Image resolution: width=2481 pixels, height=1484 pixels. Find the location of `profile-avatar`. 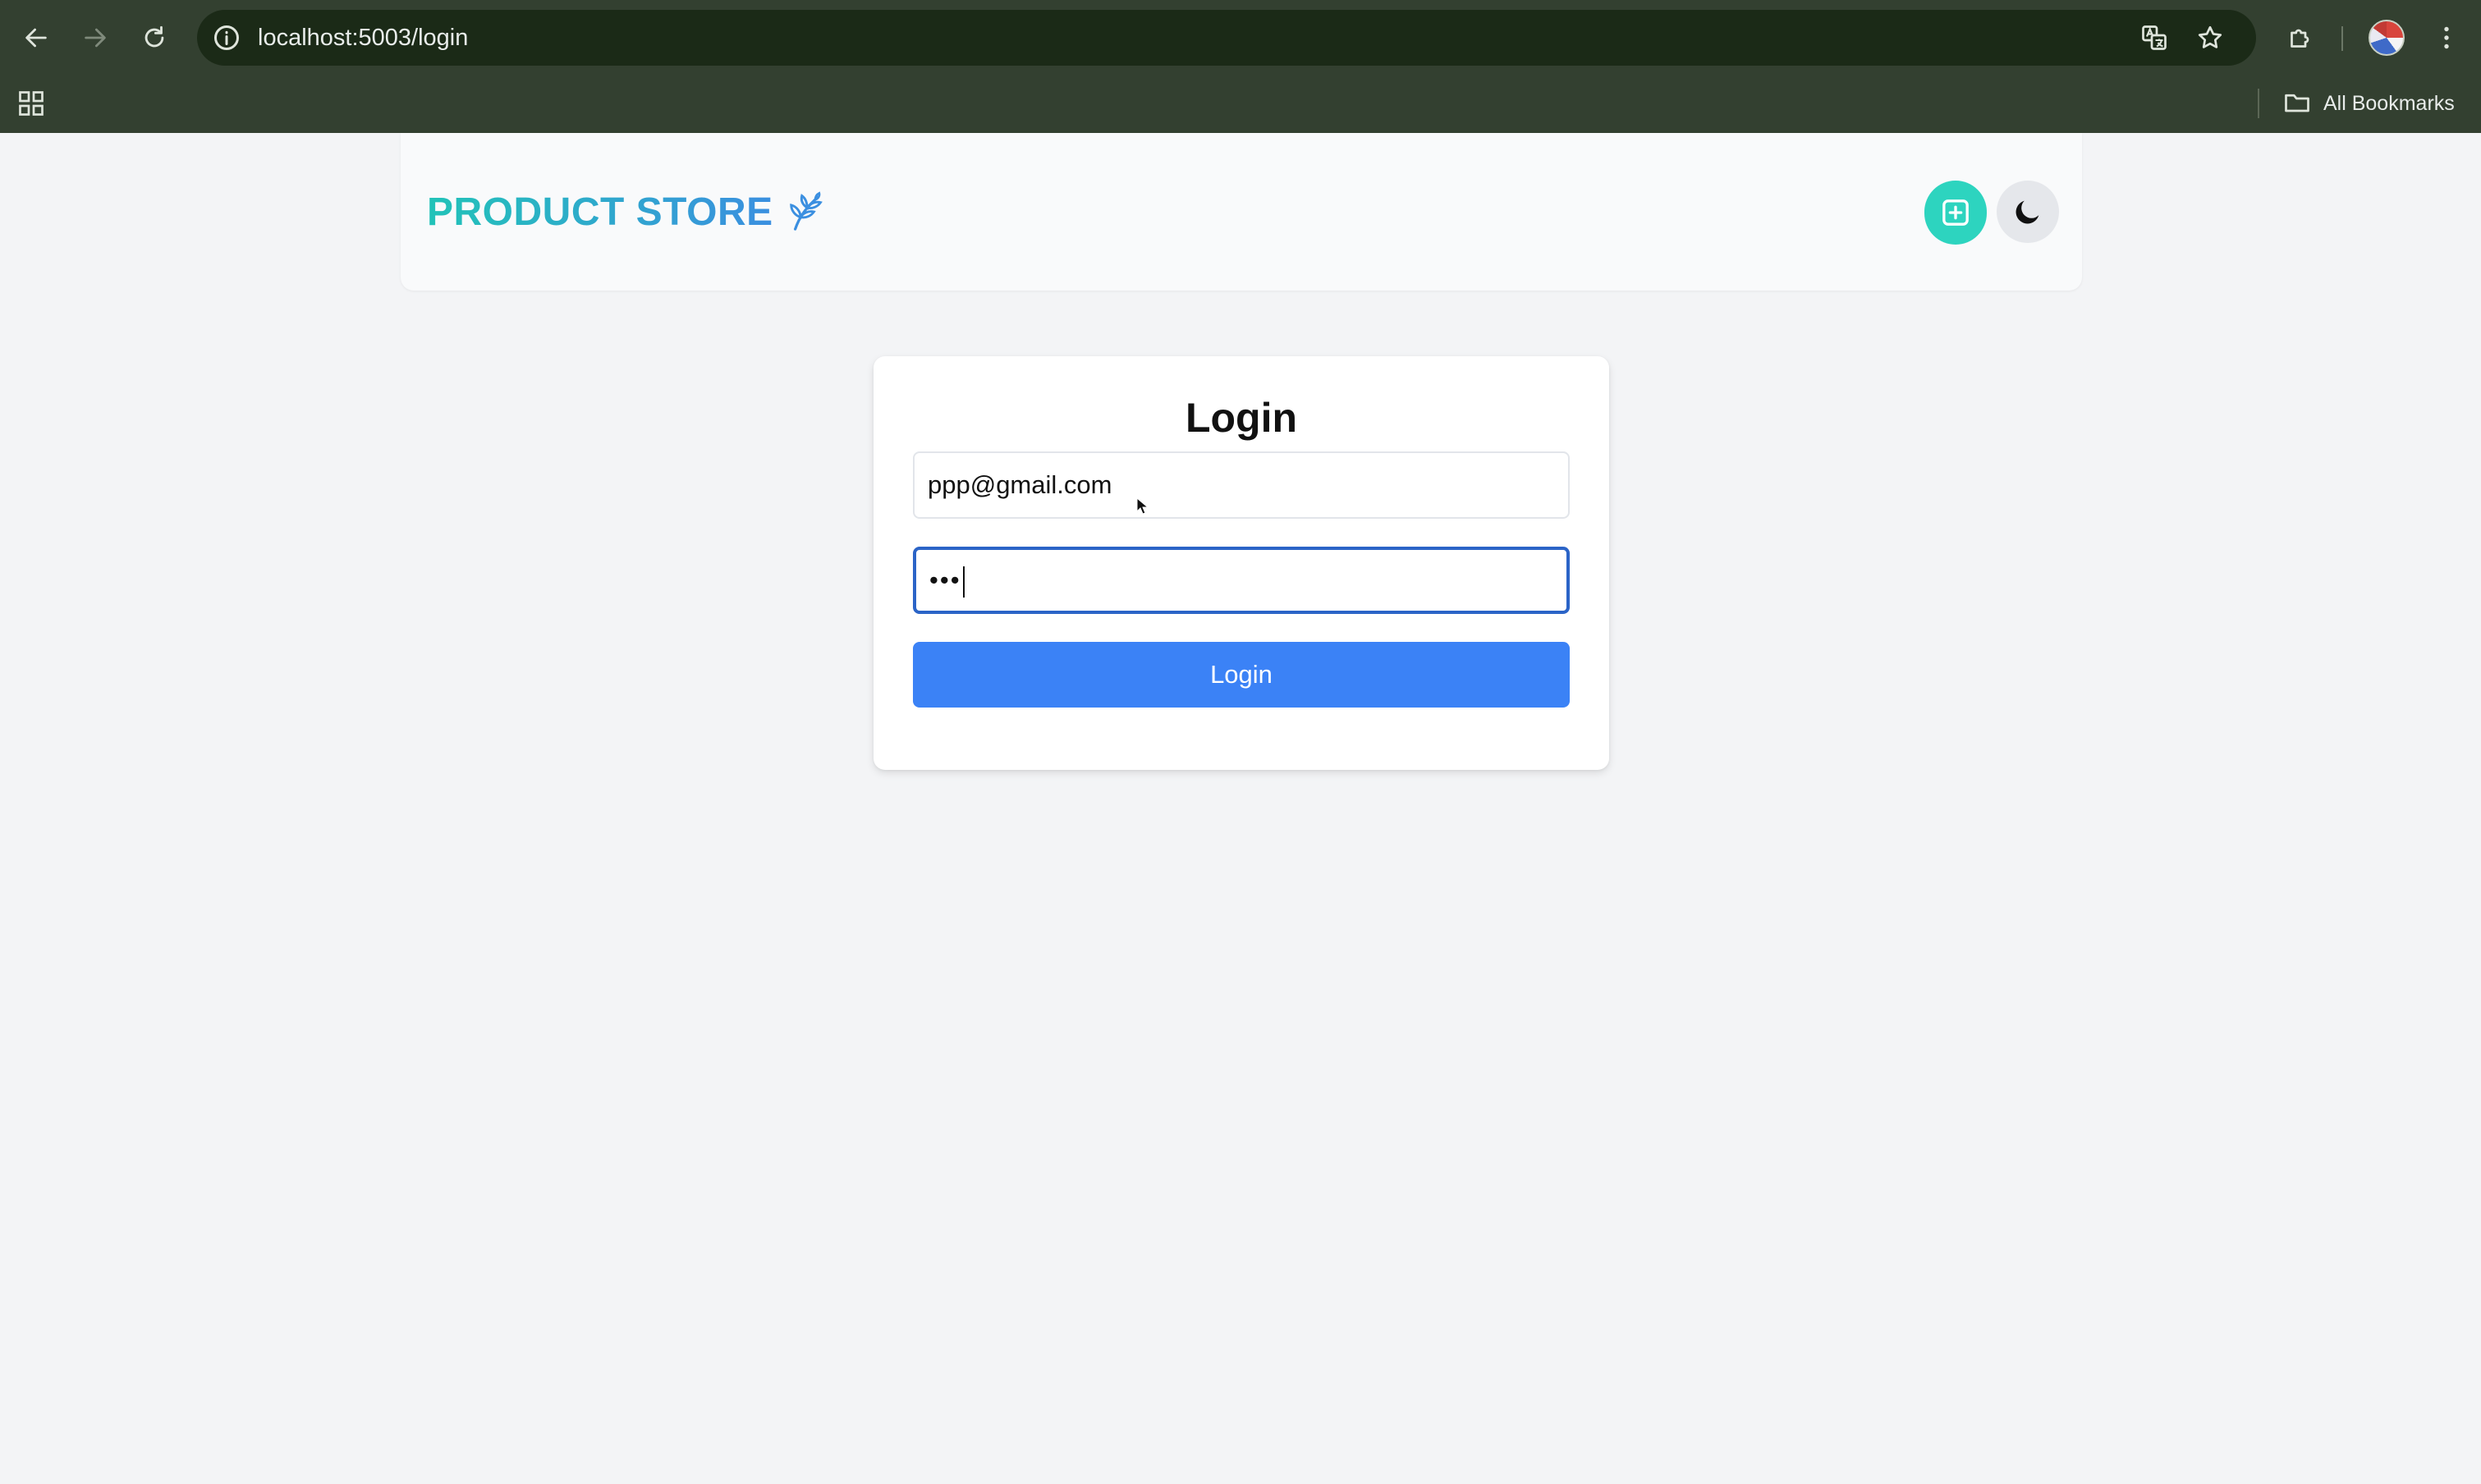

profile-avatar is located at coordinates (2387, 38).